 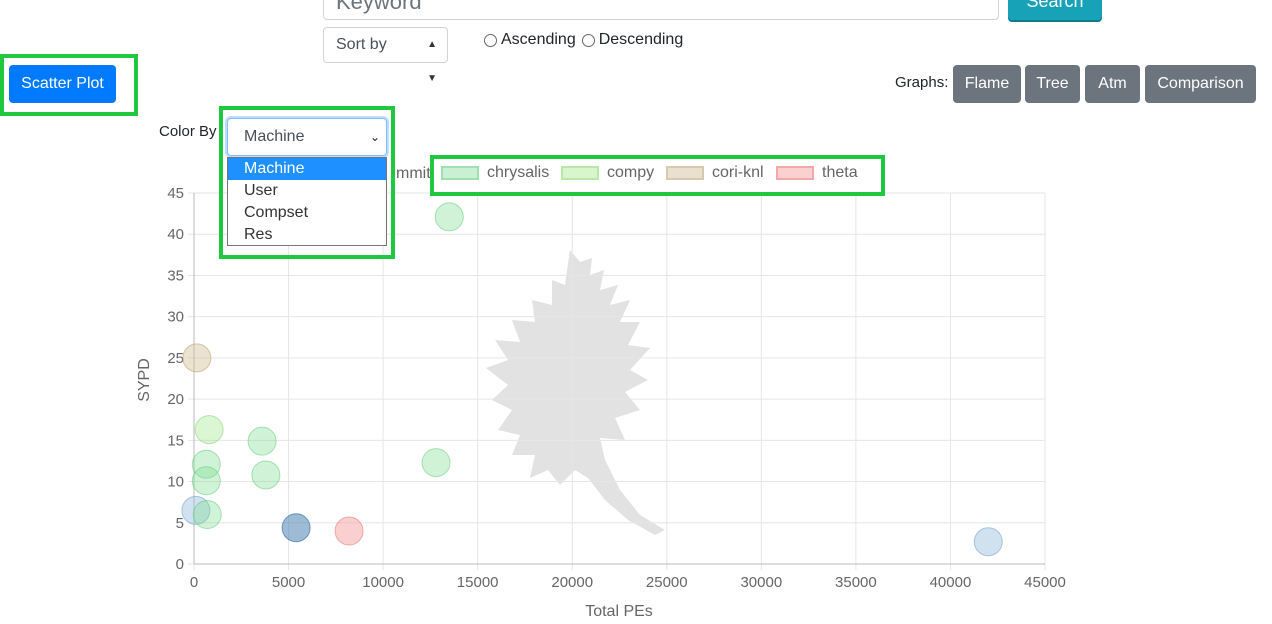 What do you see at coordinates (951, 582) in the screenshot?
I see `x-tick-label: 40000` at bounding box center [951, 582].